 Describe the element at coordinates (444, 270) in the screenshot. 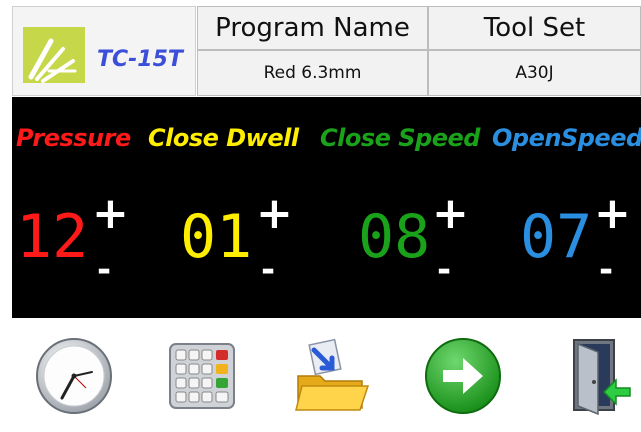

I see `close-speed-decrease-button: -` at that location.